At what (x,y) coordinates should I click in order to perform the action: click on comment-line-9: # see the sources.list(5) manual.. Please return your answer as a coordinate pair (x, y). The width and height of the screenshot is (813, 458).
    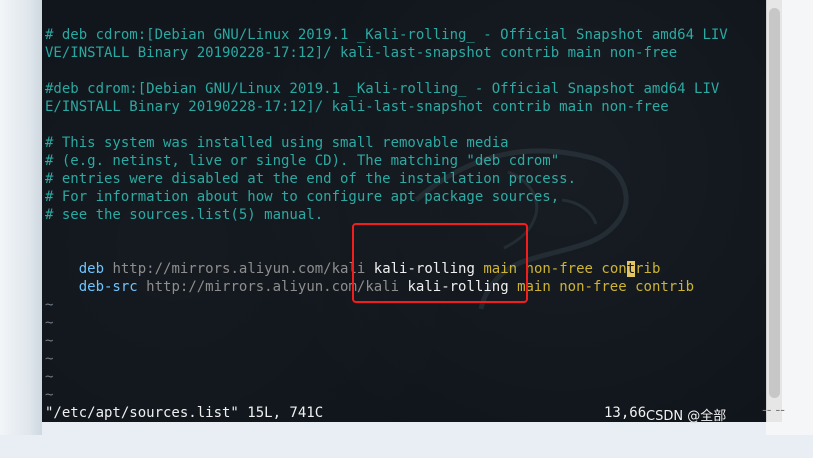
    Looking at the image, I should click on (184, 215).